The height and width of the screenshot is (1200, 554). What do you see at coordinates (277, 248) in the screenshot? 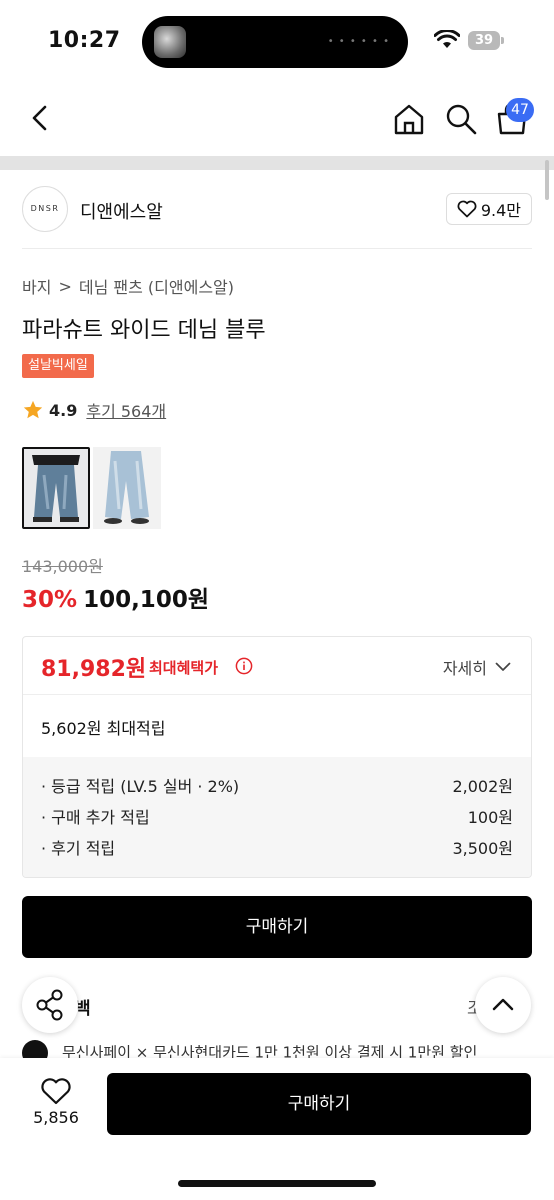
I see `divider` at bounding box center [277, 248].